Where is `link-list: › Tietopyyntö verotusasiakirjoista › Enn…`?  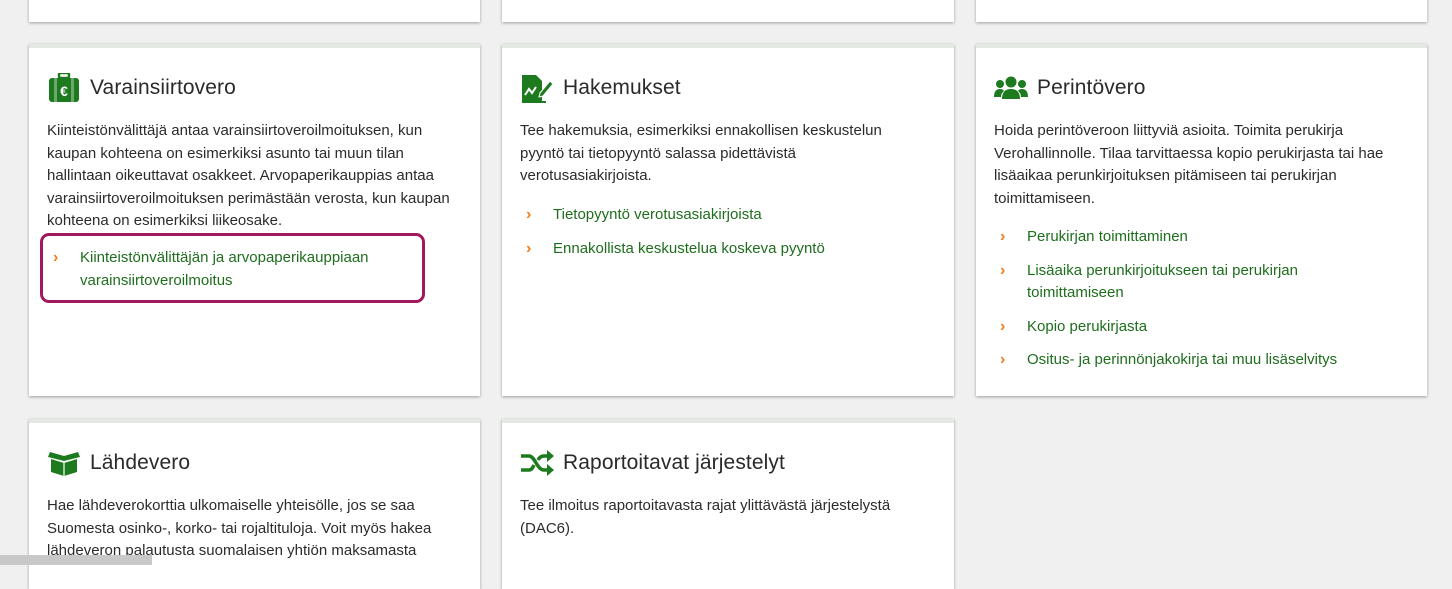
link-list: › Tietopyyntö verotusasiakirjoista › Enn… is located at coordinates (730, 232).